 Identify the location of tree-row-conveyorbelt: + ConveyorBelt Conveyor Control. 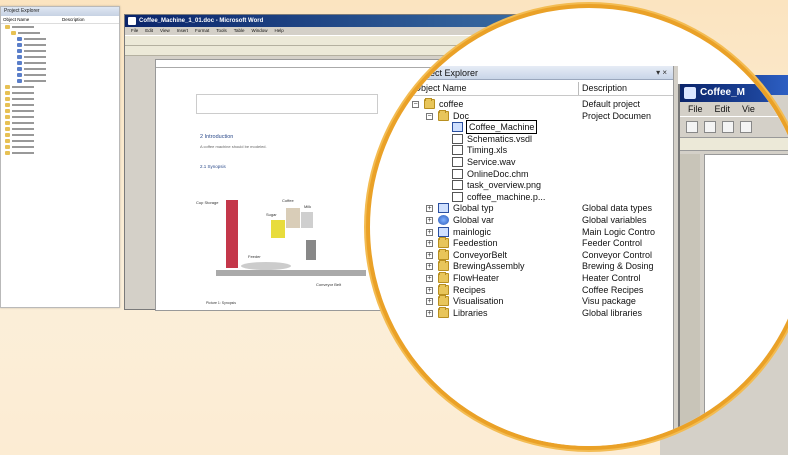
(540, 254).